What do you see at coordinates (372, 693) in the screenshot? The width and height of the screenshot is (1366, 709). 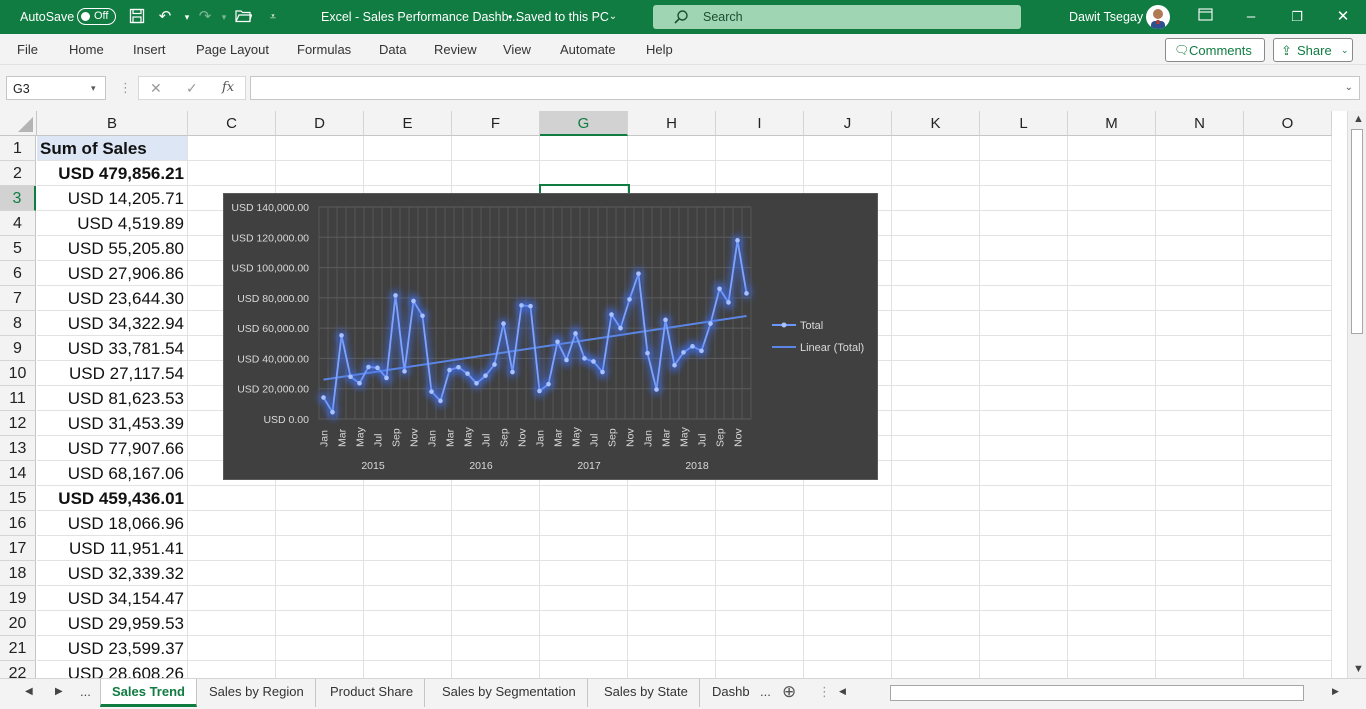 I see `sheet-tab-product-share: Product Share` at bounding box center [372, 693].